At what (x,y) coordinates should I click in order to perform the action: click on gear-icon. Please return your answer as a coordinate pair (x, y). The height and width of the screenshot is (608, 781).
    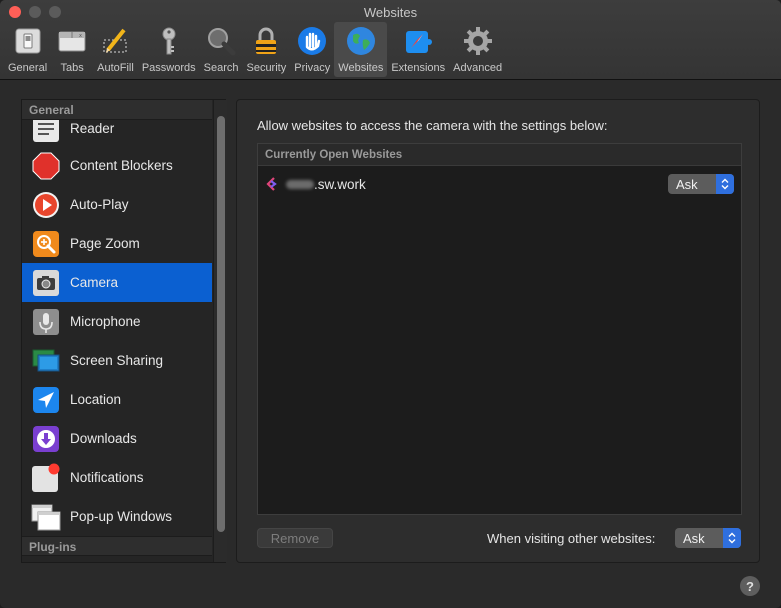
    Looking at the image, I should click on (478, 41).